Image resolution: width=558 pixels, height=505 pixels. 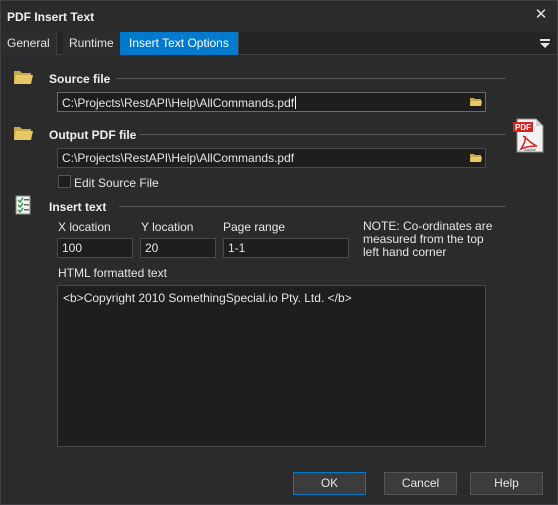 I want to click on y-location-label: Y location, so click(x=167, y=227).